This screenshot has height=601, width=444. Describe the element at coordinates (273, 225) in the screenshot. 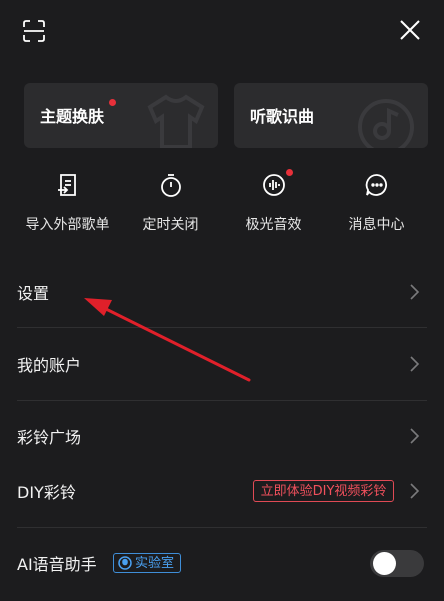

I see `sound-effect-label: 极光音效` at that location.